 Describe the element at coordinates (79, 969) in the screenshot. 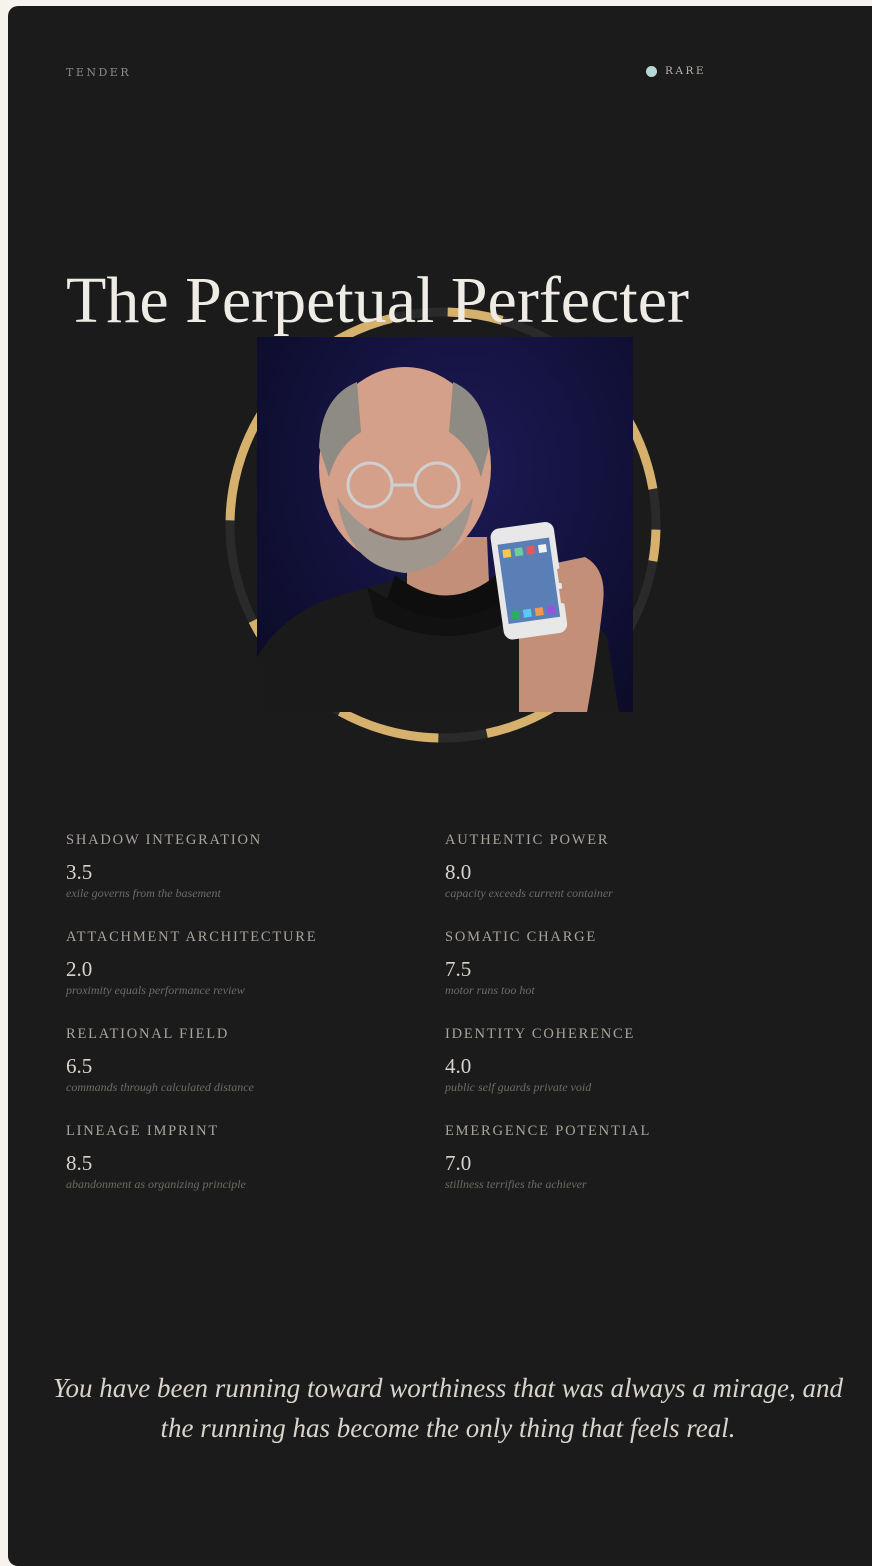

I see `metric-score: 2.0` at that location.